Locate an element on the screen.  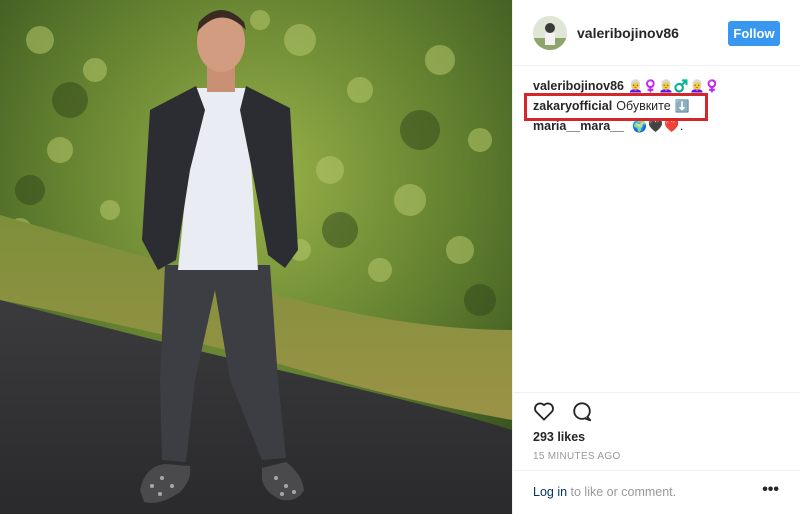
comment-username: valeribojinov86 is located at coordinates (578, 86).